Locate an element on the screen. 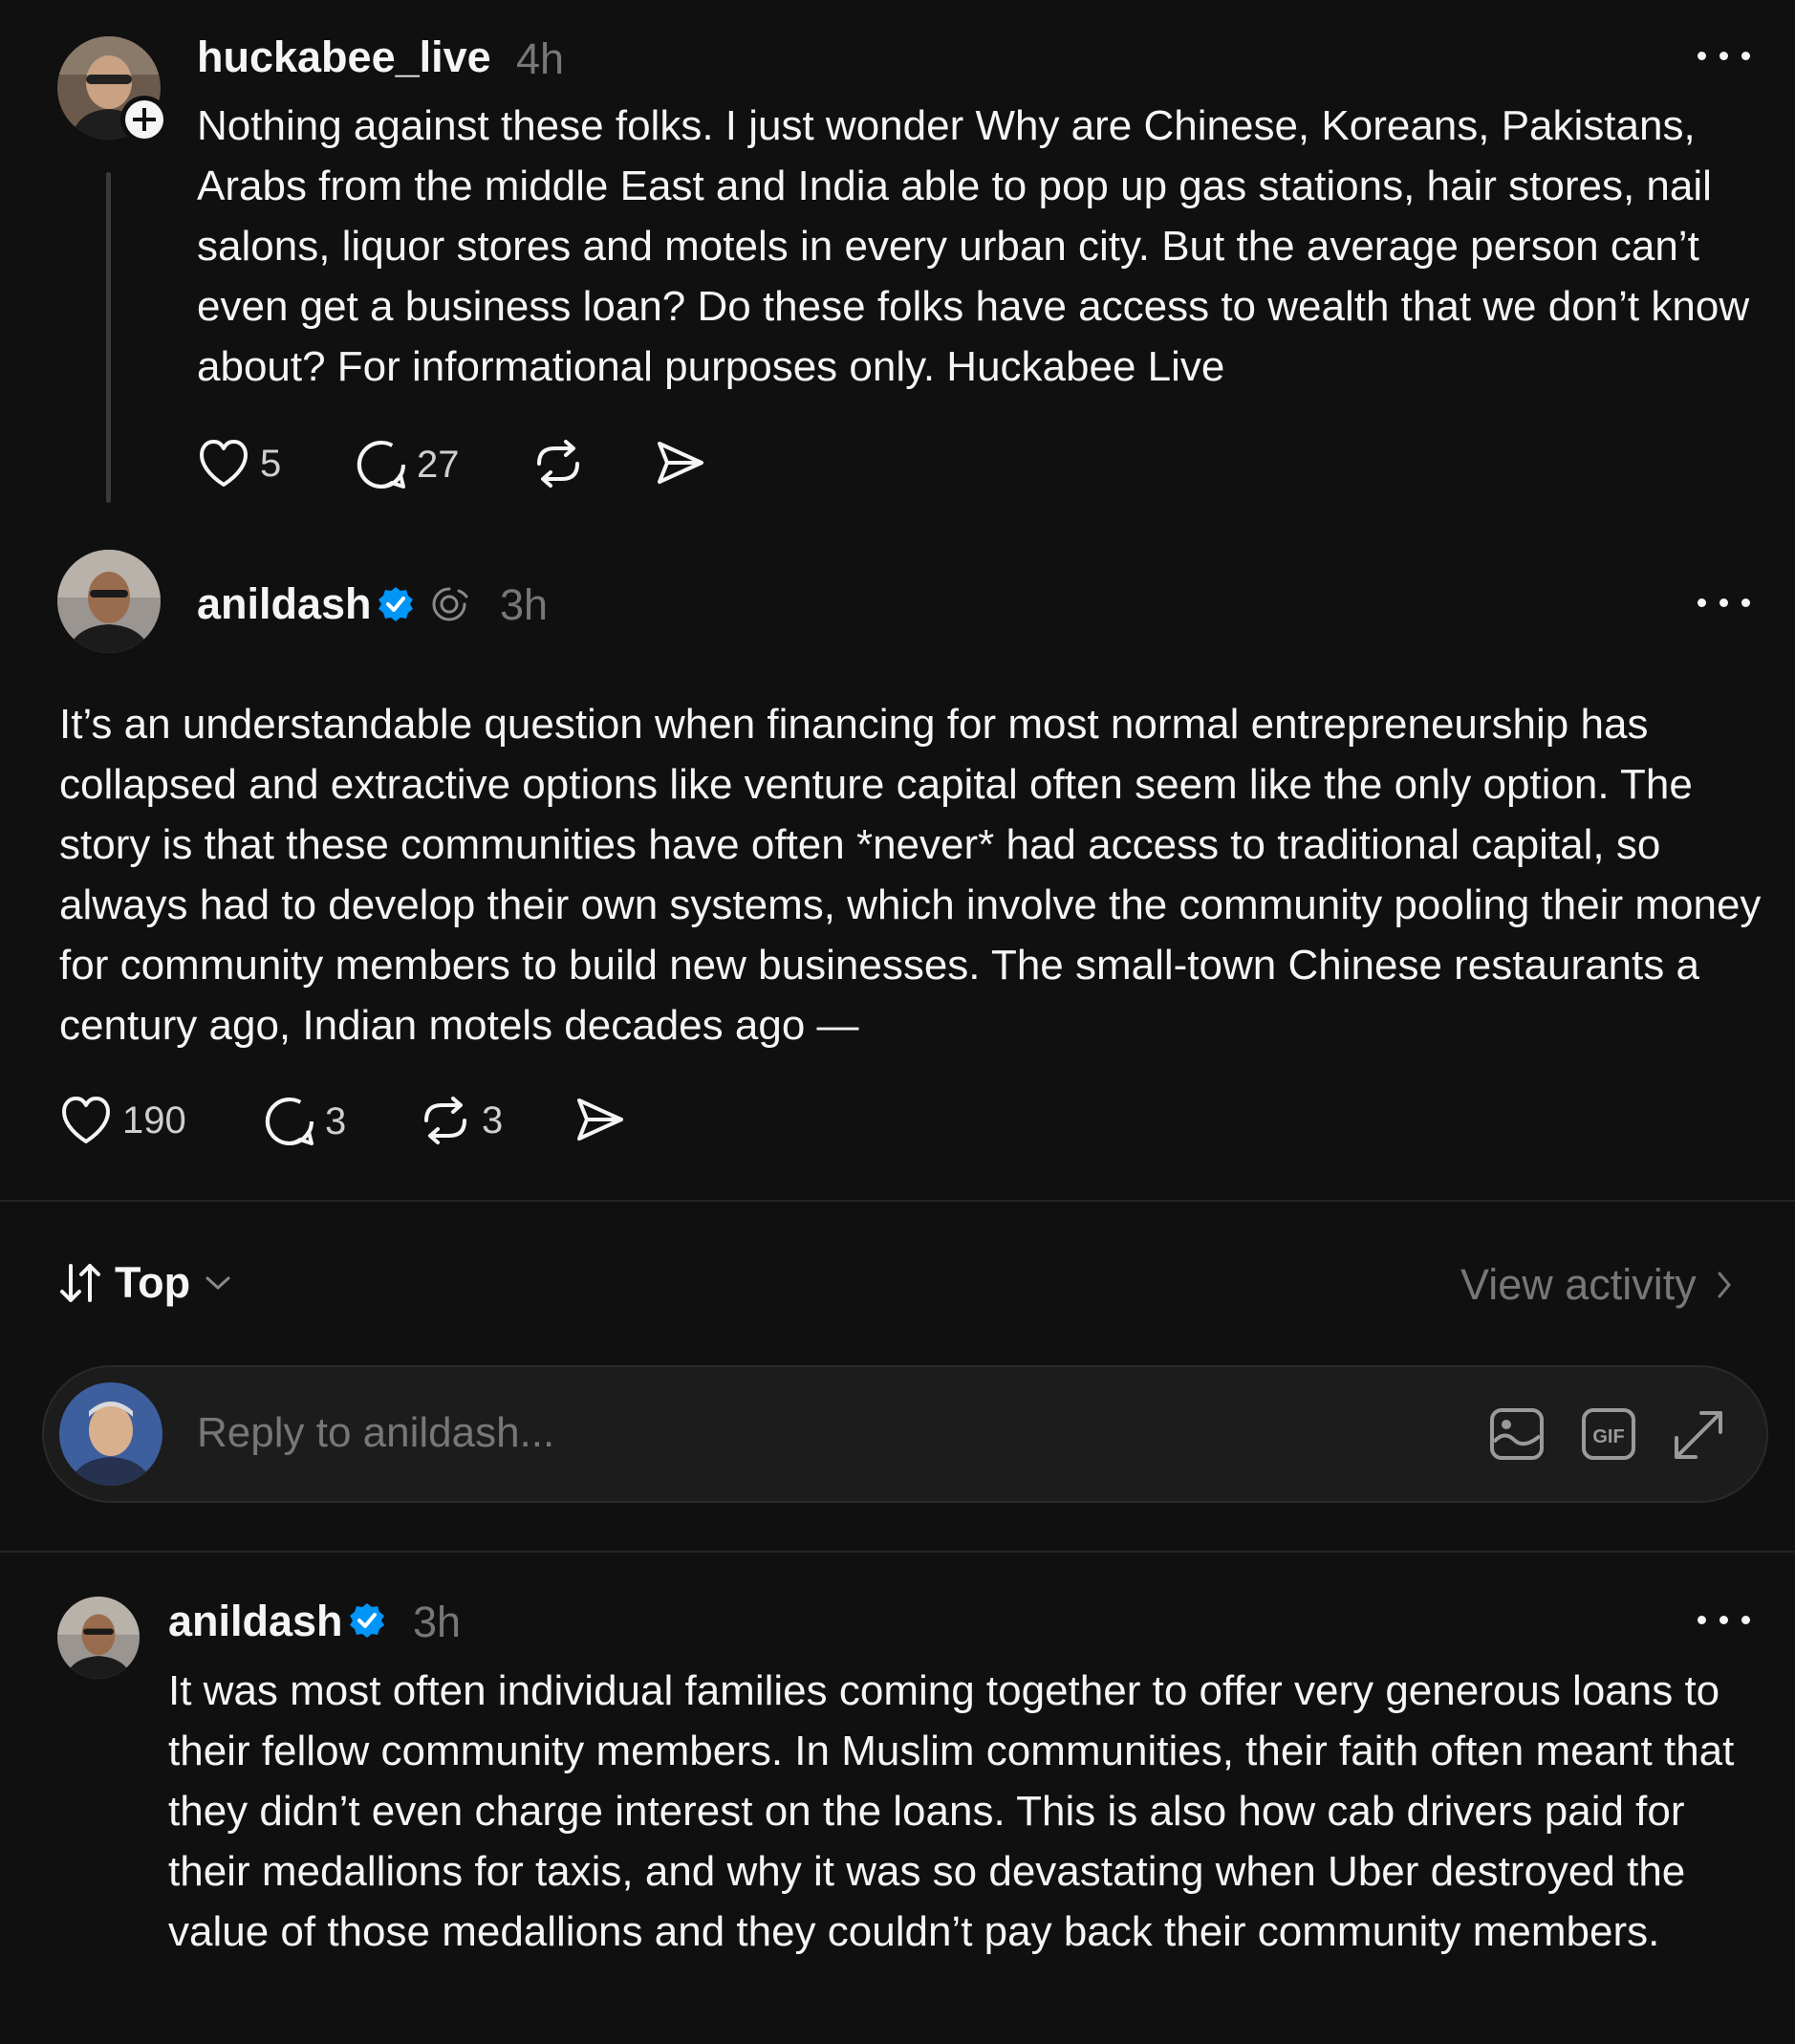  svg-text: GIF is located at coordinates (1608, 1436).